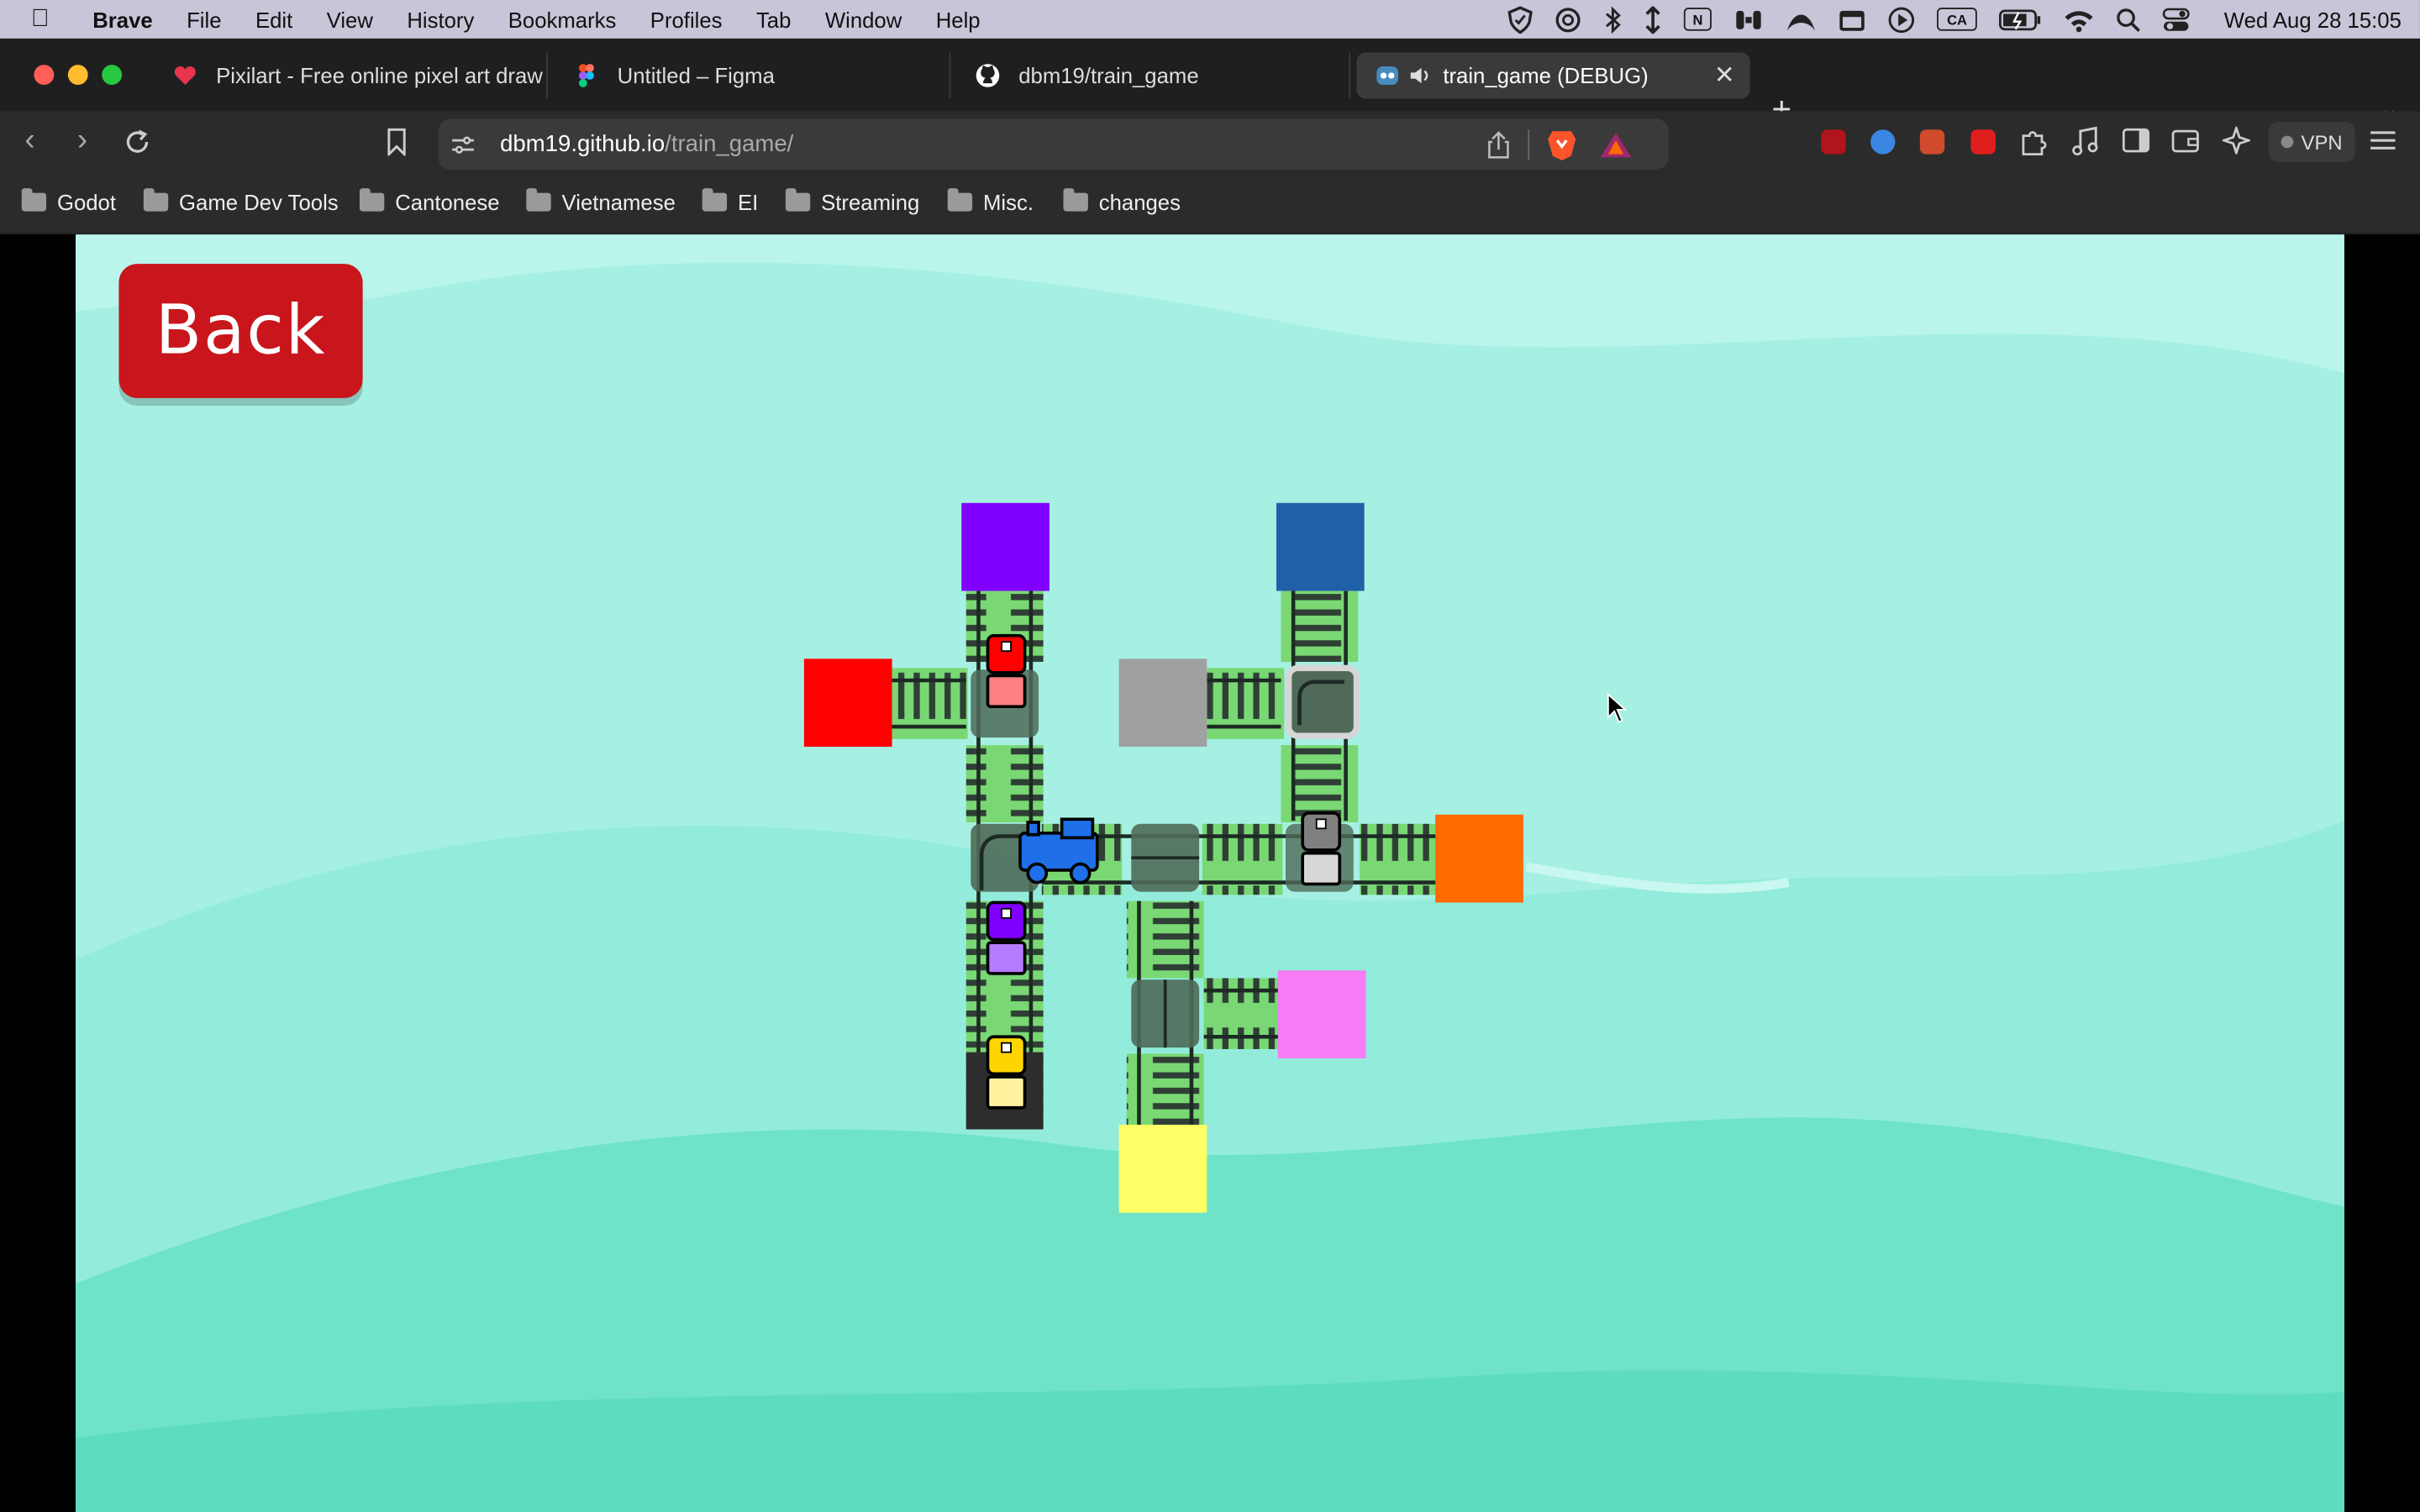 This screenshot has width=2420, height=1512. I want to click on tab-pixilart: Pixilart - Free online pixel art draw, so click(352, 75).